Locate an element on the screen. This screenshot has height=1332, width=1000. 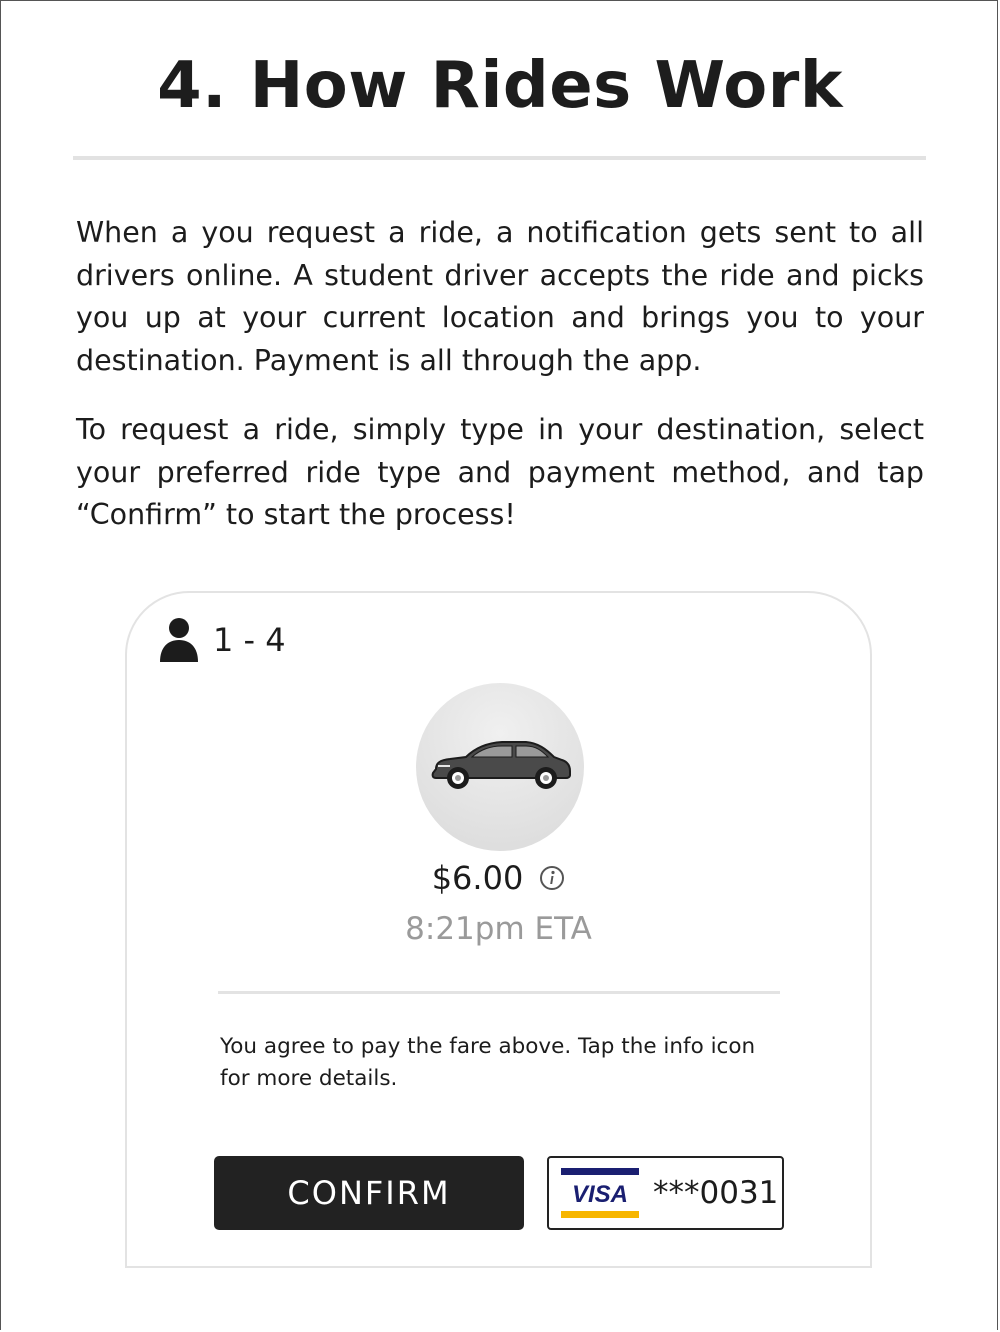
confirm-button: CONFIRM is located at coordinates (369, 1193).